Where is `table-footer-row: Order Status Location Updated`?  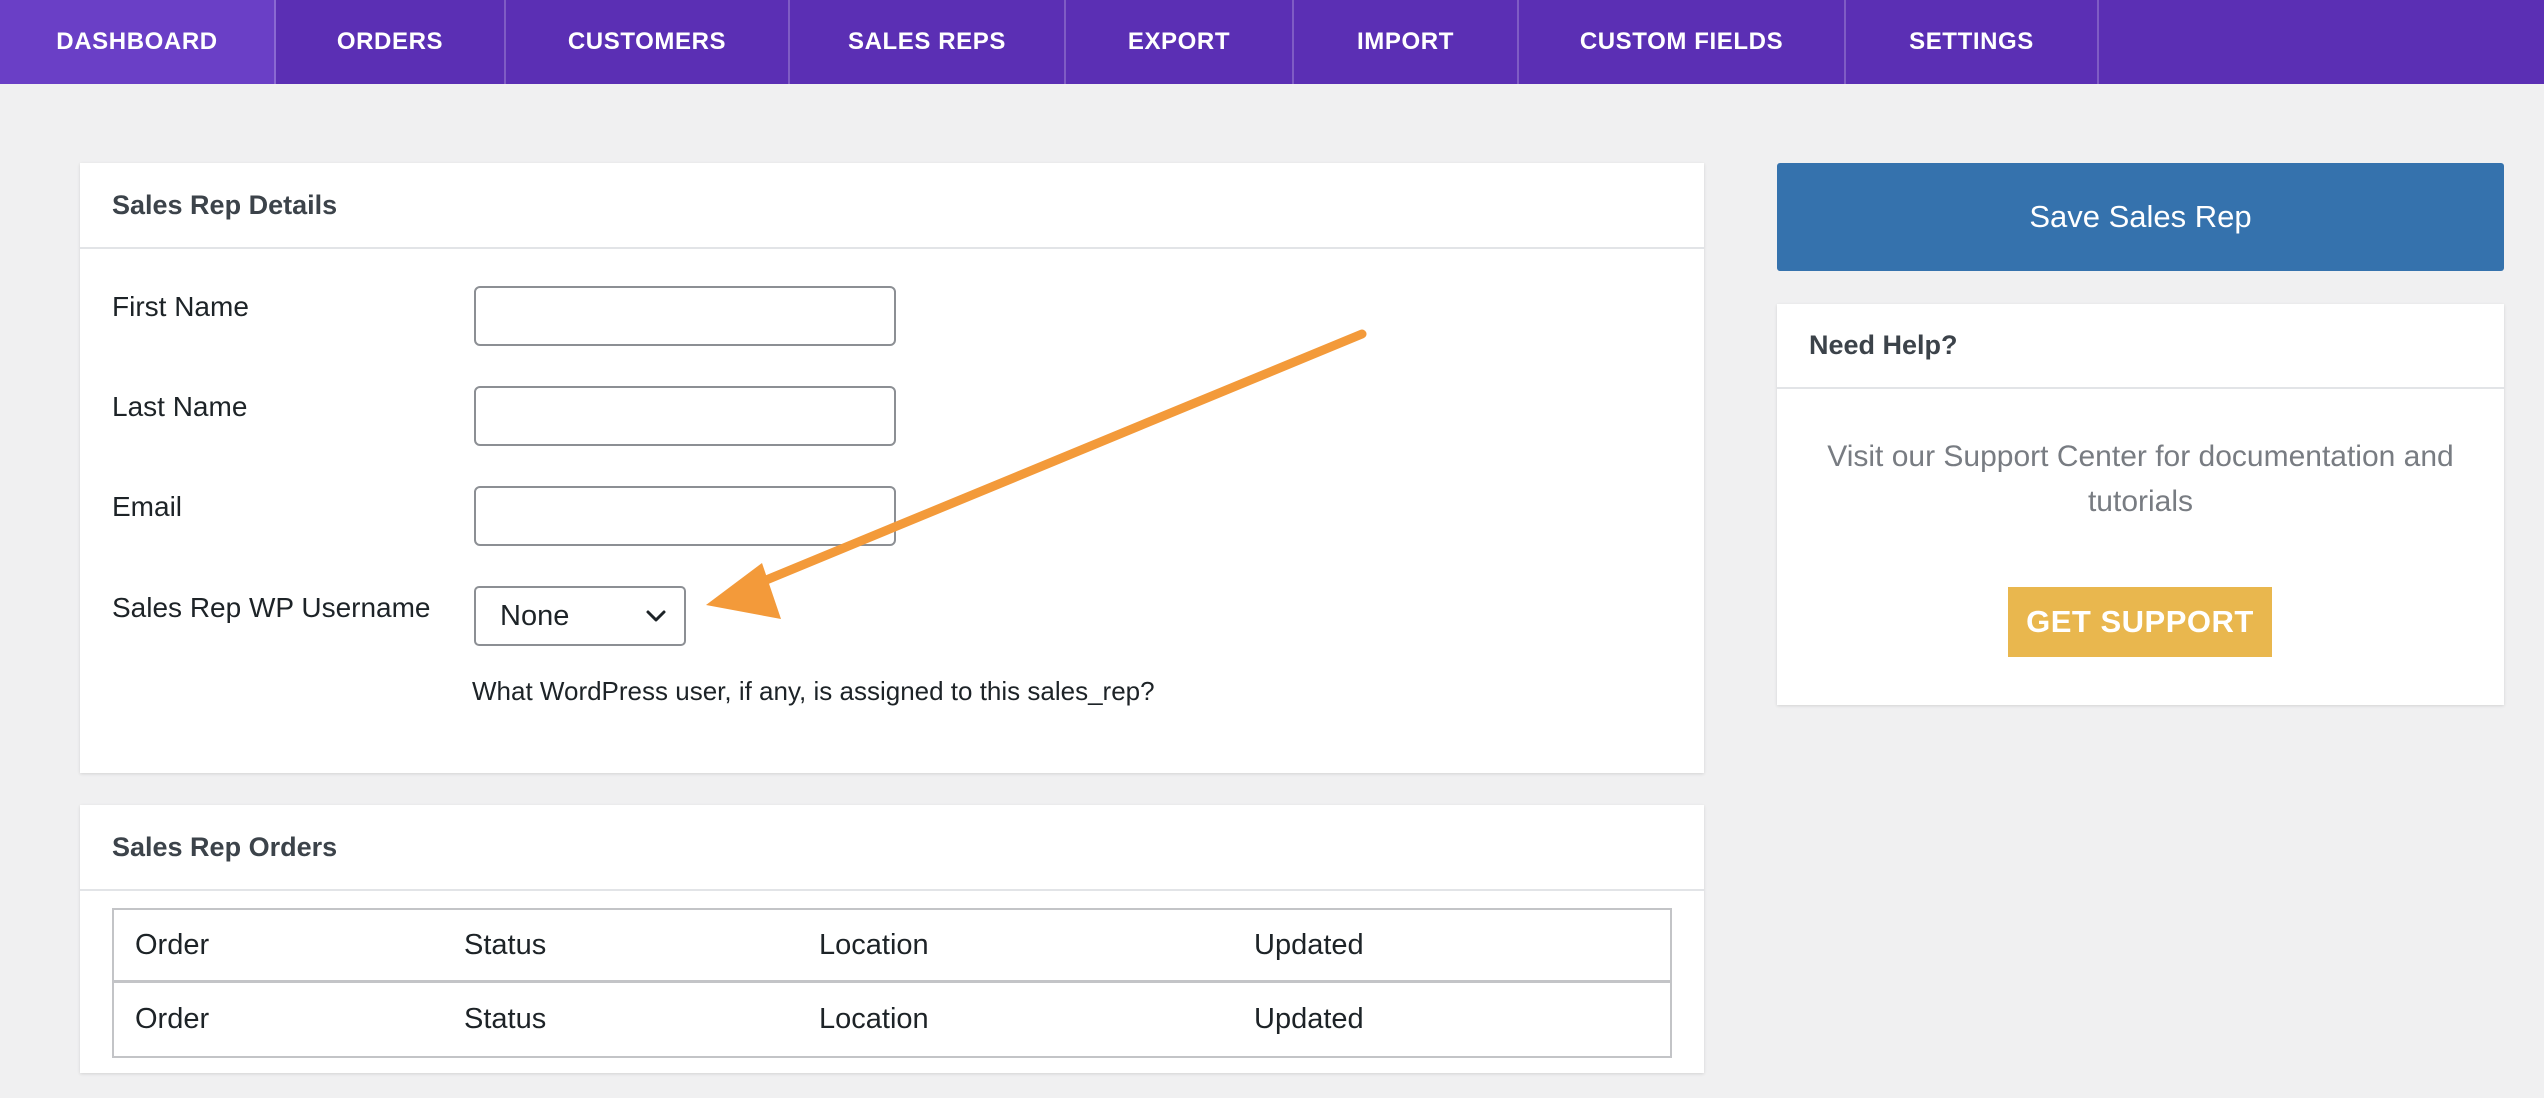 table-footer-row: Order Status Location Updated is located at coordinates (892, 1019).